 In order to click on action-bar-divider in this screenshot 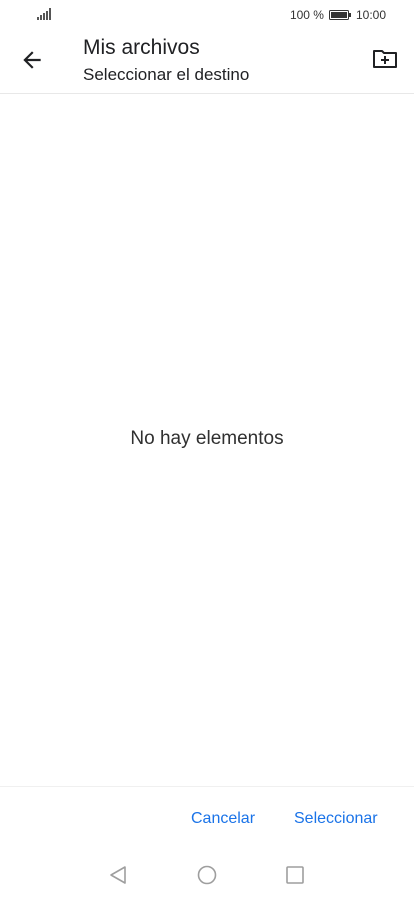, I will do `click(207, 786)`.